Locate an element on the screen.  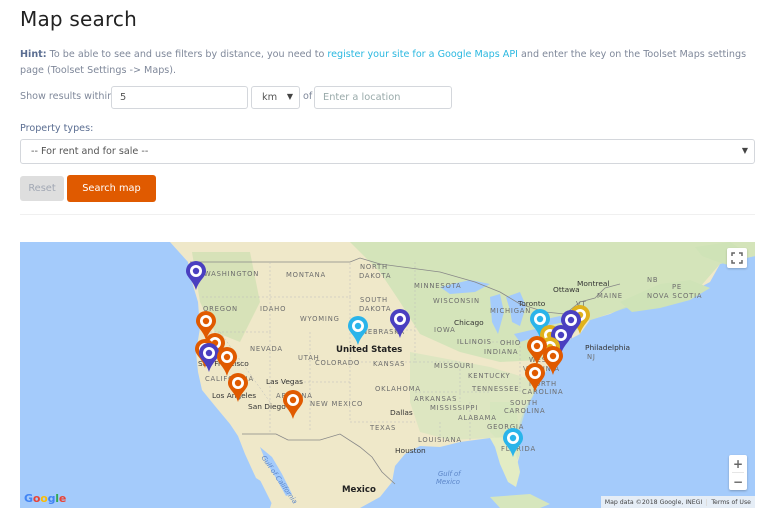
reset-button: Reset is located at coordinates (42, 188).